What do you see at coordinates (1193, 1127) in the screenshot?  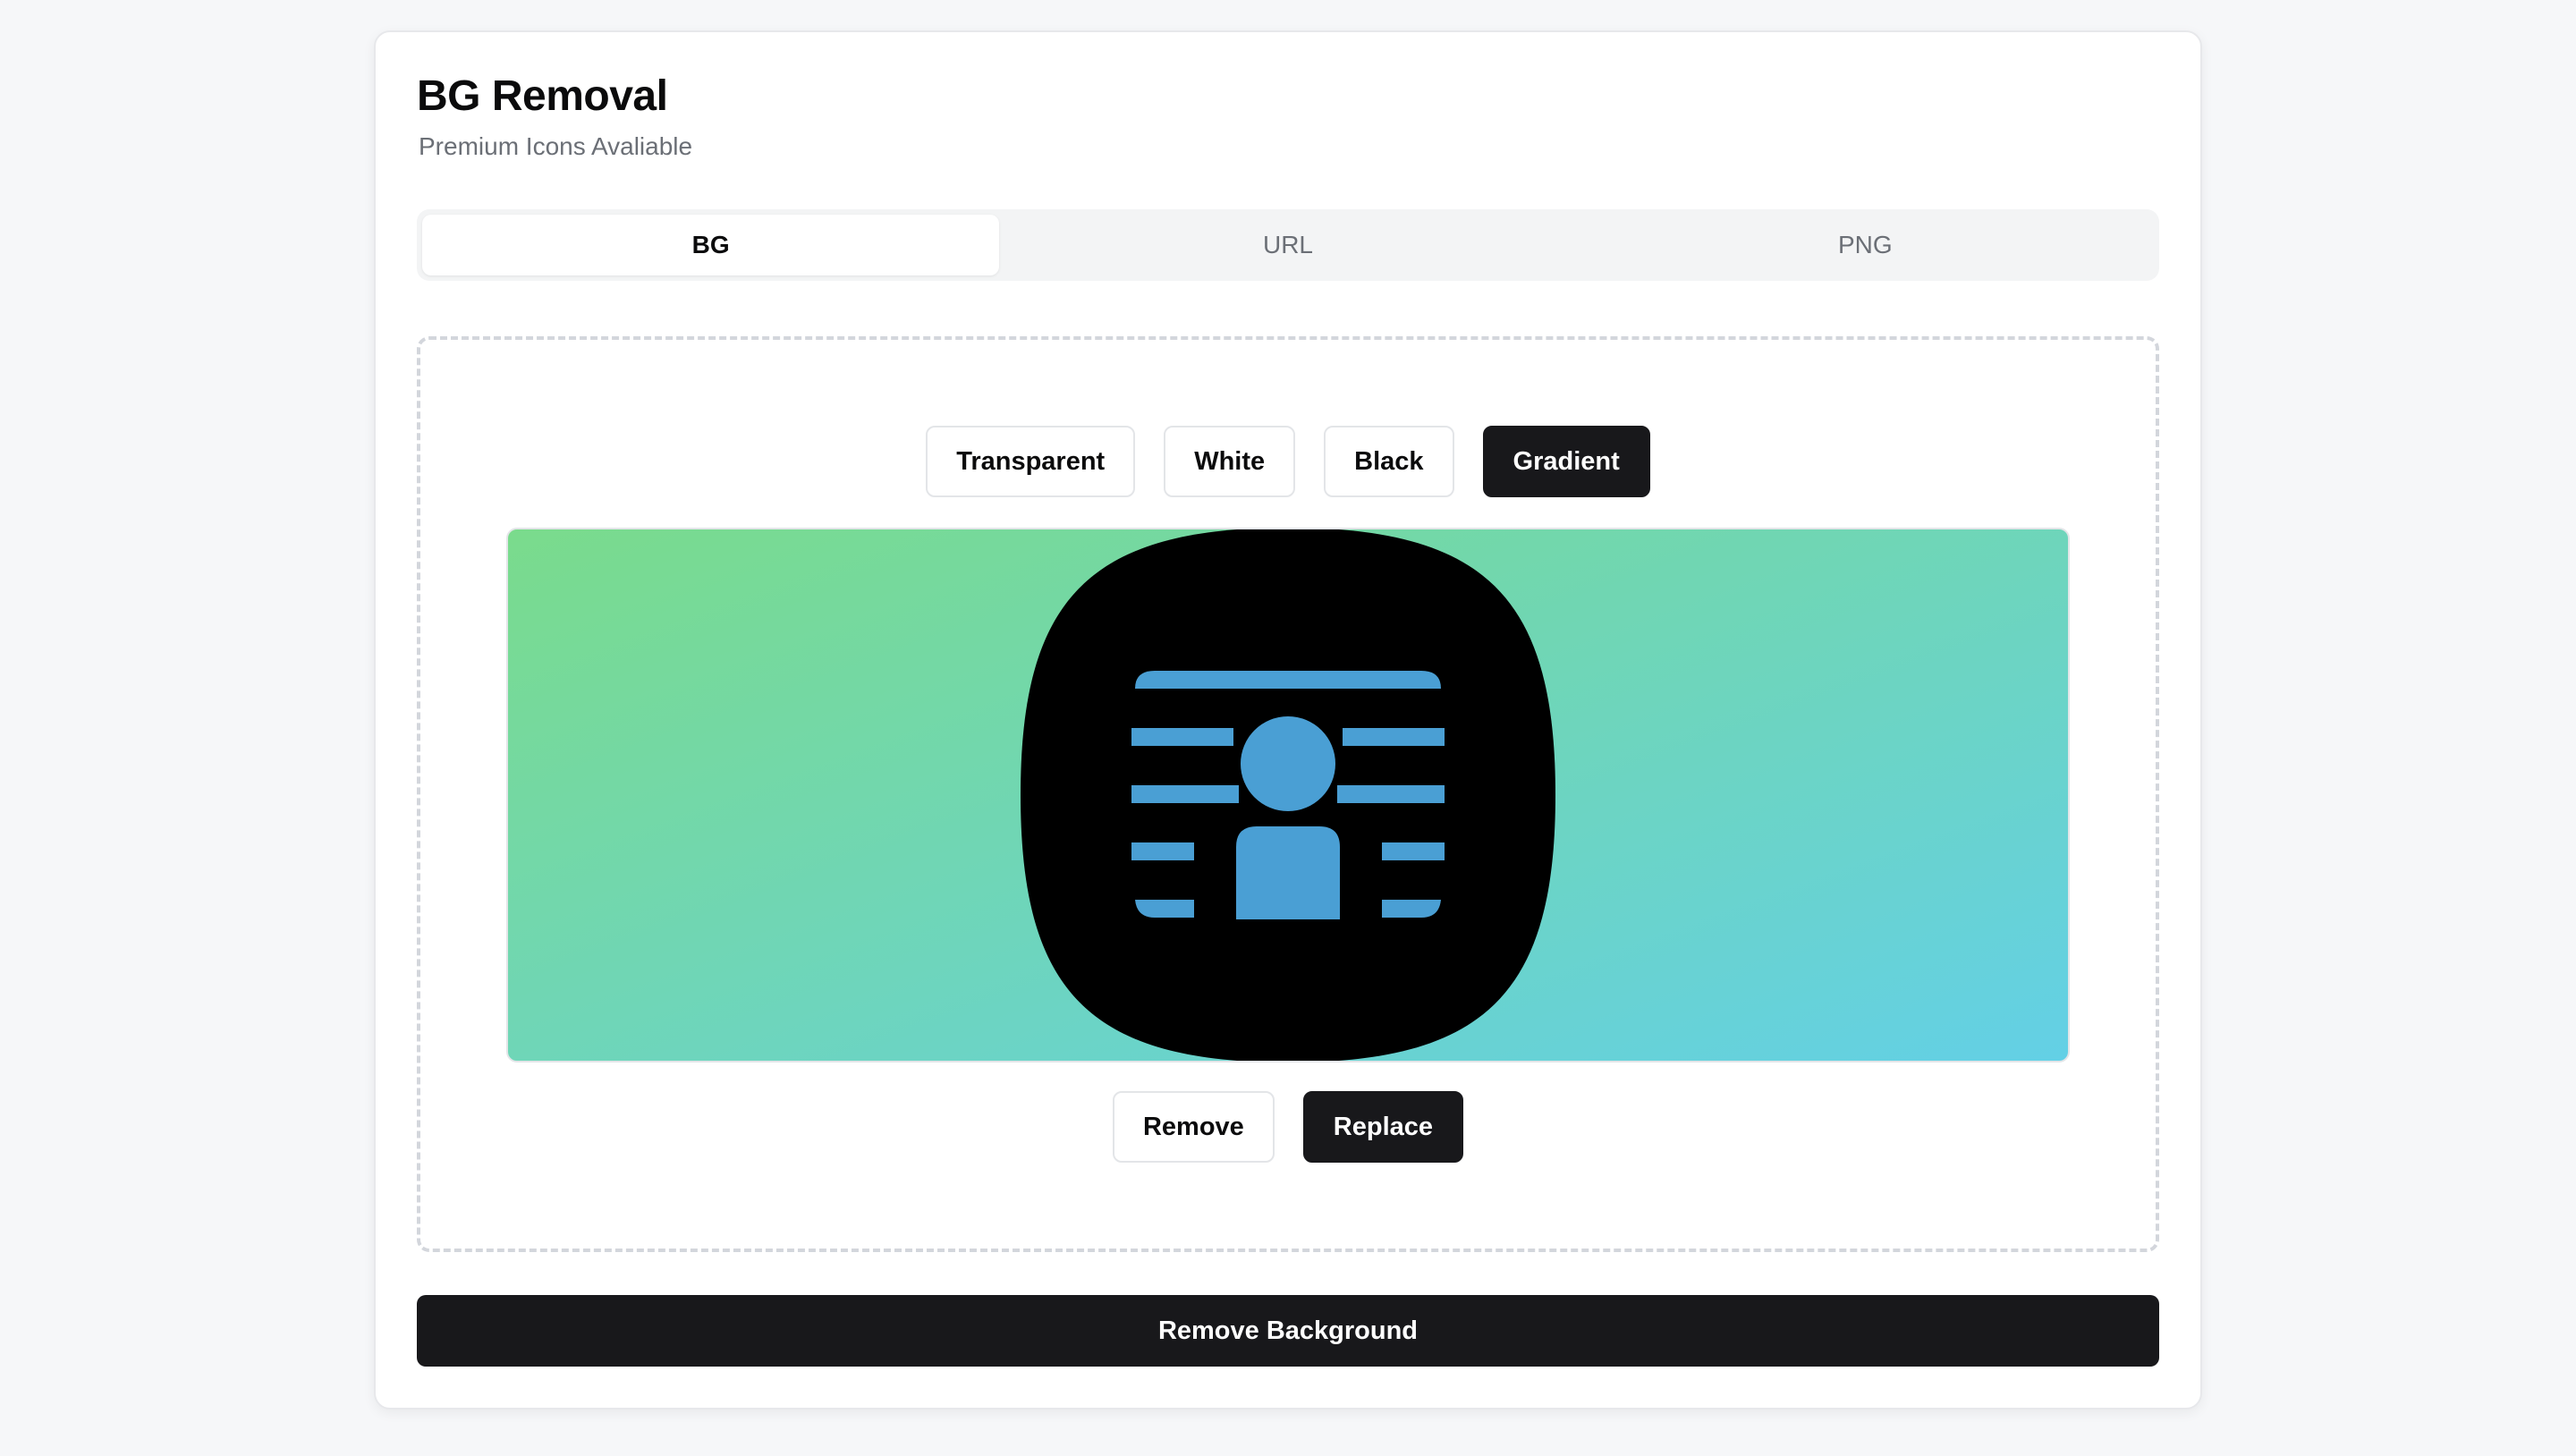 I see `remove-button: Remove` at bounding box center [1193, 1127].